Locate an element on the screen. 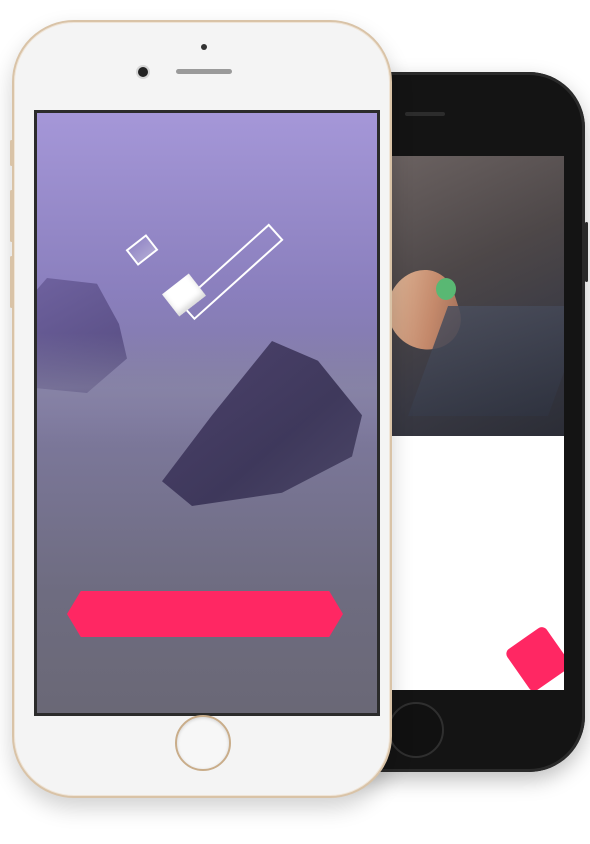 This screenshot has width=590, height=844. mute-switch is located at coordinates (11, 153).